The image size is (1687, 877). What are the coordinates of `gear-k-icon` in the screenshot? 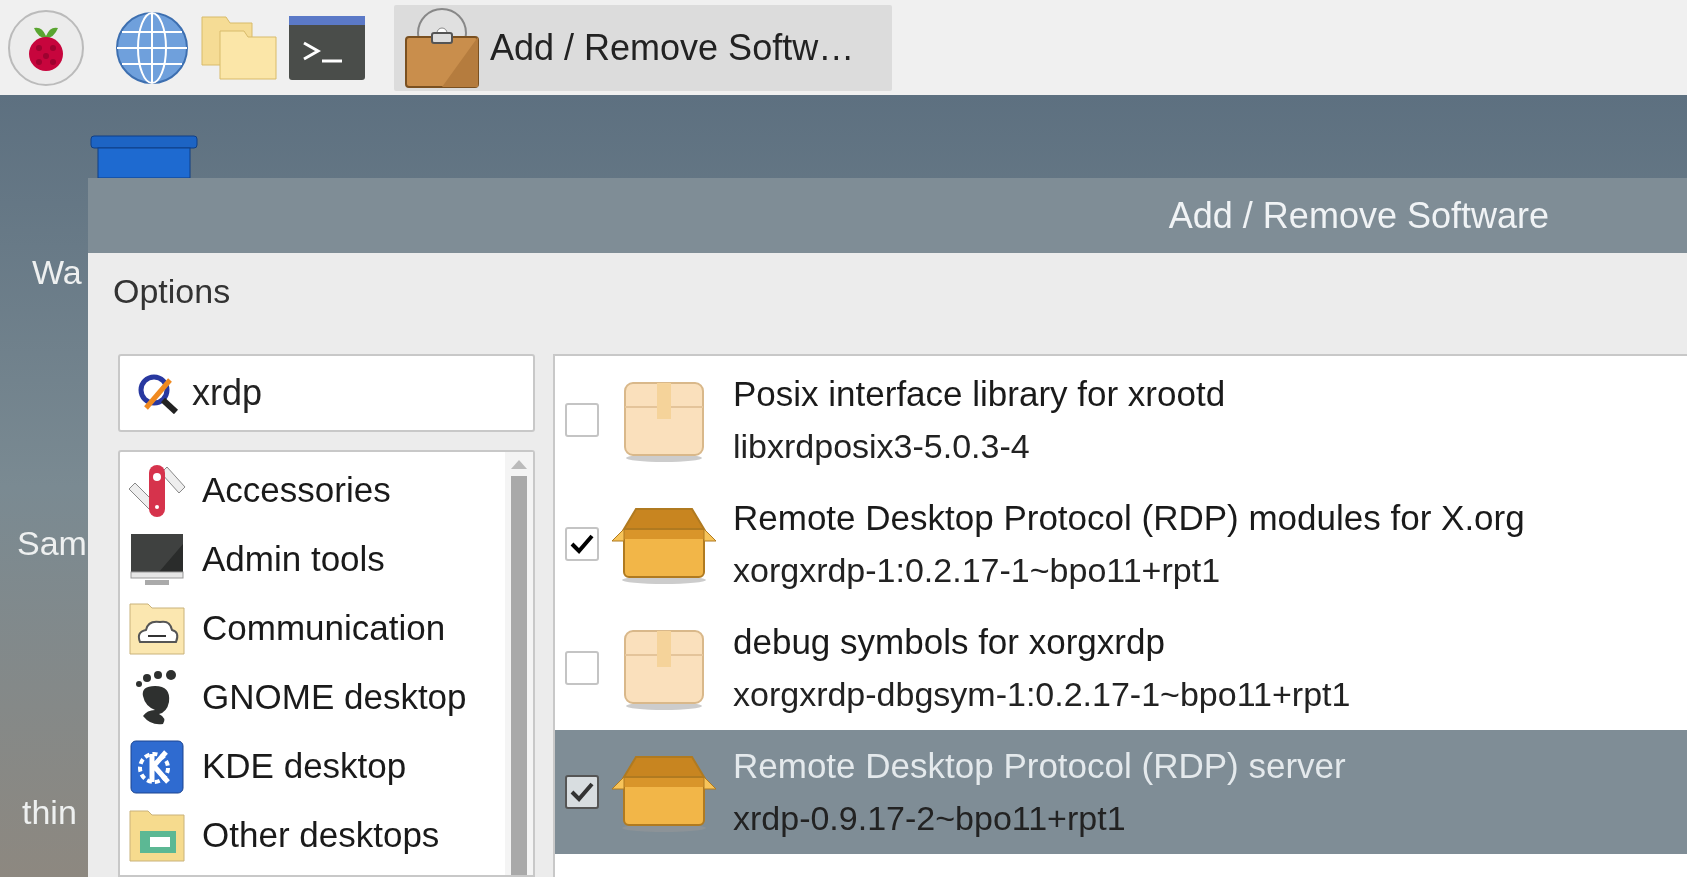 It's located at (157, 766).